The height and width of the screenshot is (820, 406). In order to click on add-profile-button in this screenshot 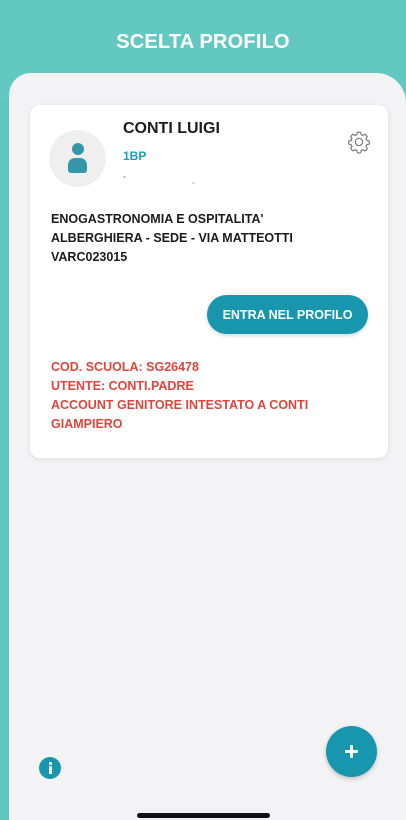, I will do `click(351, 751)`.